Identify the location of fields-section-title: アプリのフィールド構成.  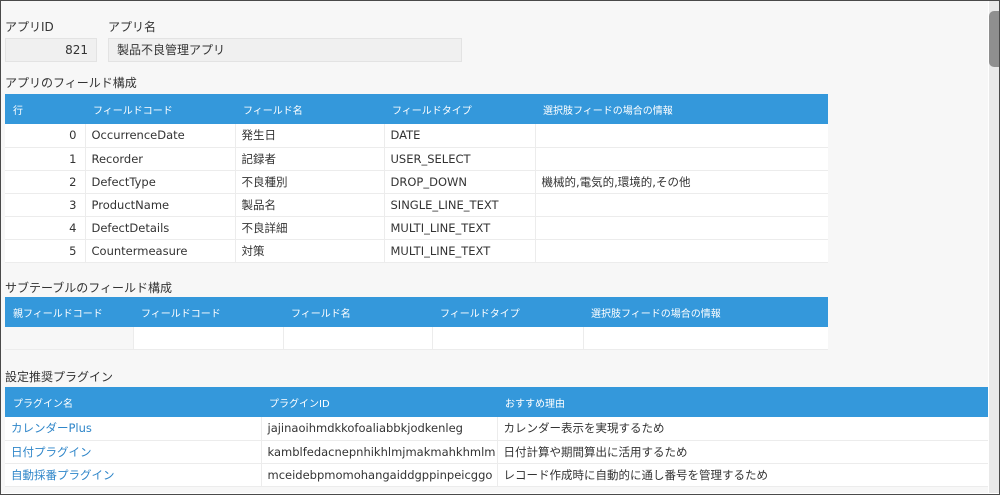
(71, 83).